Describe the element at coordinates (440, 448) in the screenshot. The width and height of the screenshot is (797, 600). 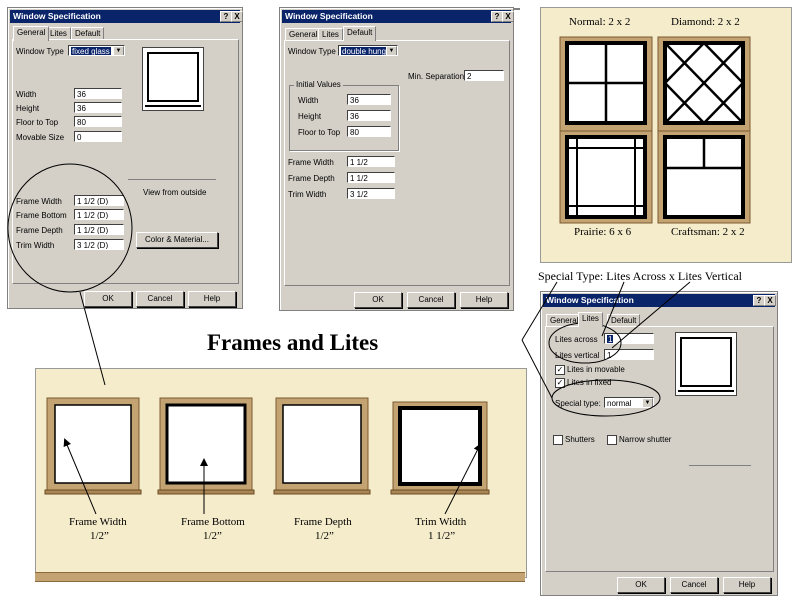
I see `trim-width-example-window` at that location.